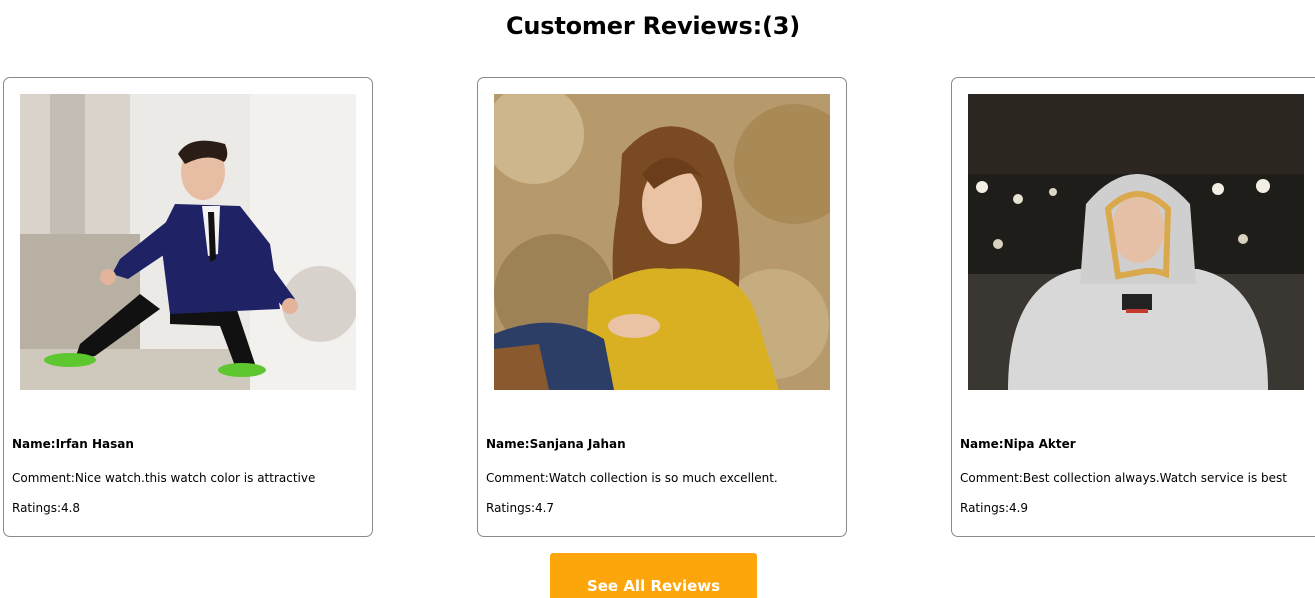  What do you see at coordinates (520, 508) in the screenshot?
I see `review-rating: Ratings:4.7` at bounding box center [520, 508].